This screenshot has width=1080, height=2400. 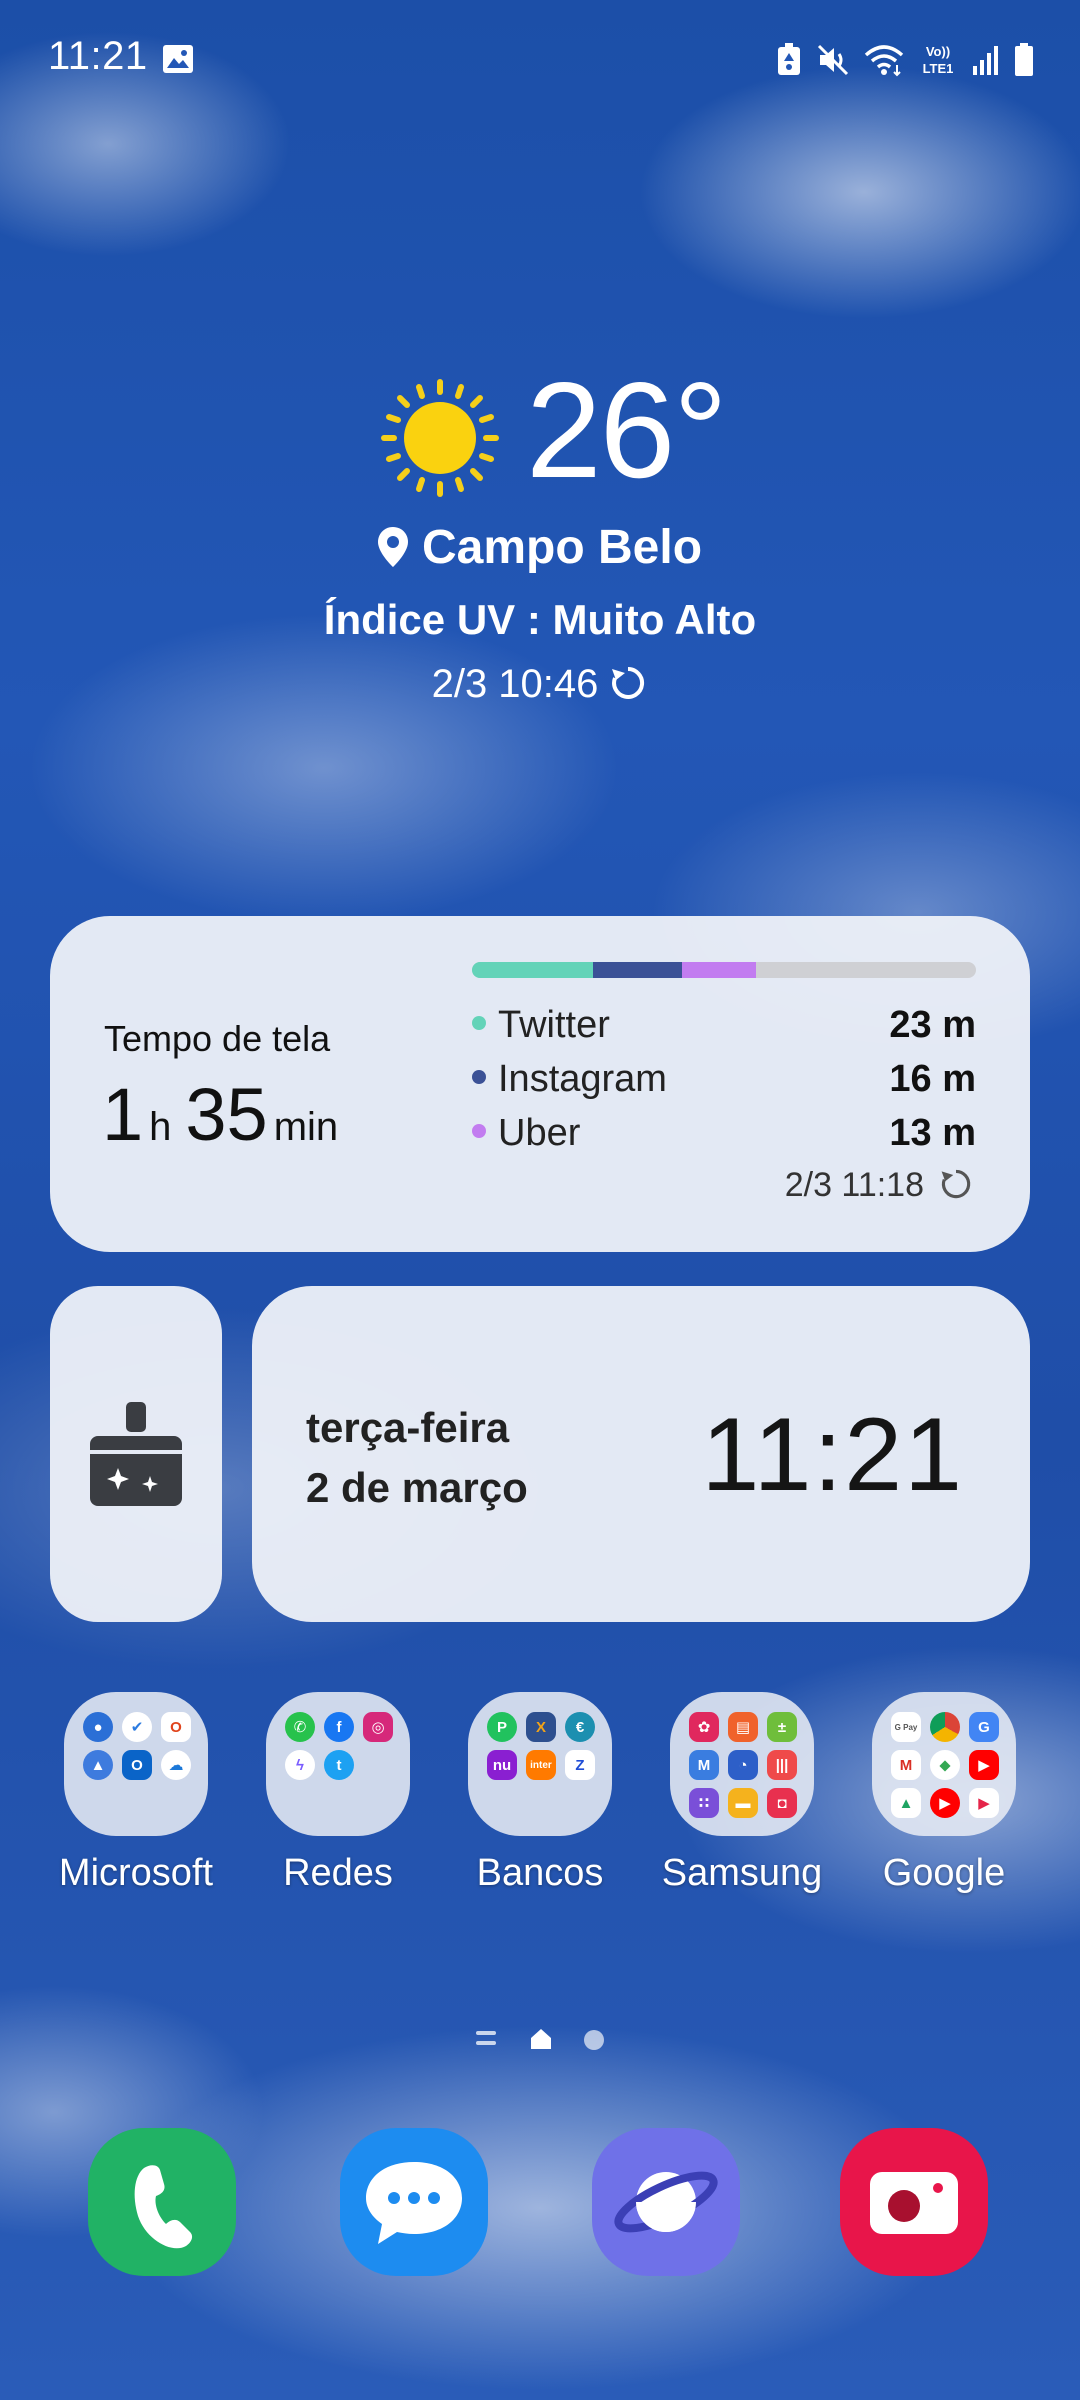 I want to click on weather-location: Campo Belo, so click(x=540, y=547).